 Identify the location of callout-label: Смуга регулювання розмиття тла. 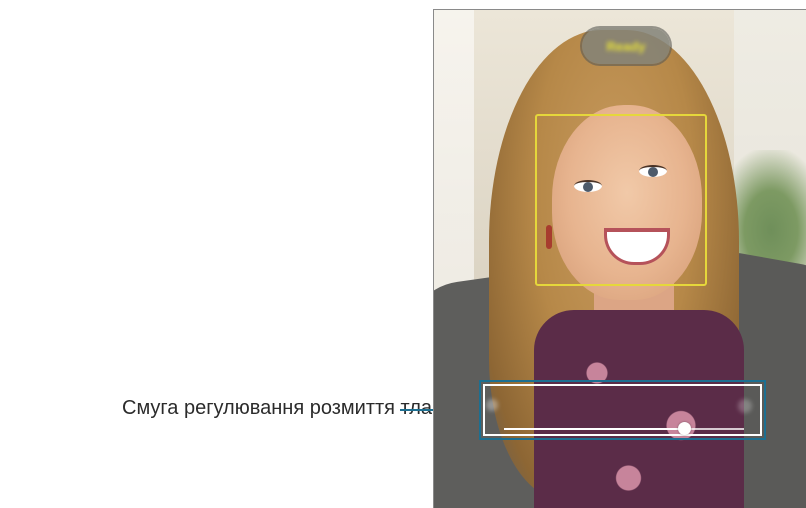
(277, 408).